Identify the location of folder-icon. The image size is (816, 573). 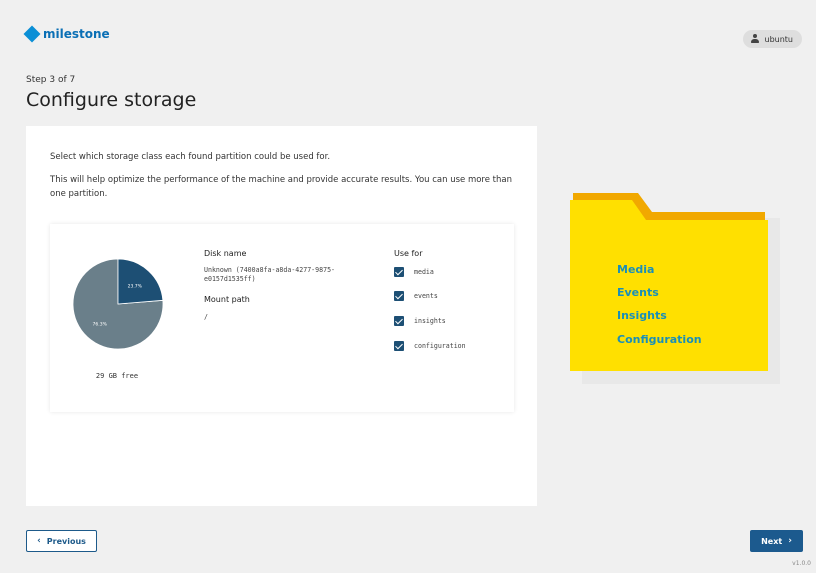
(675, 288).